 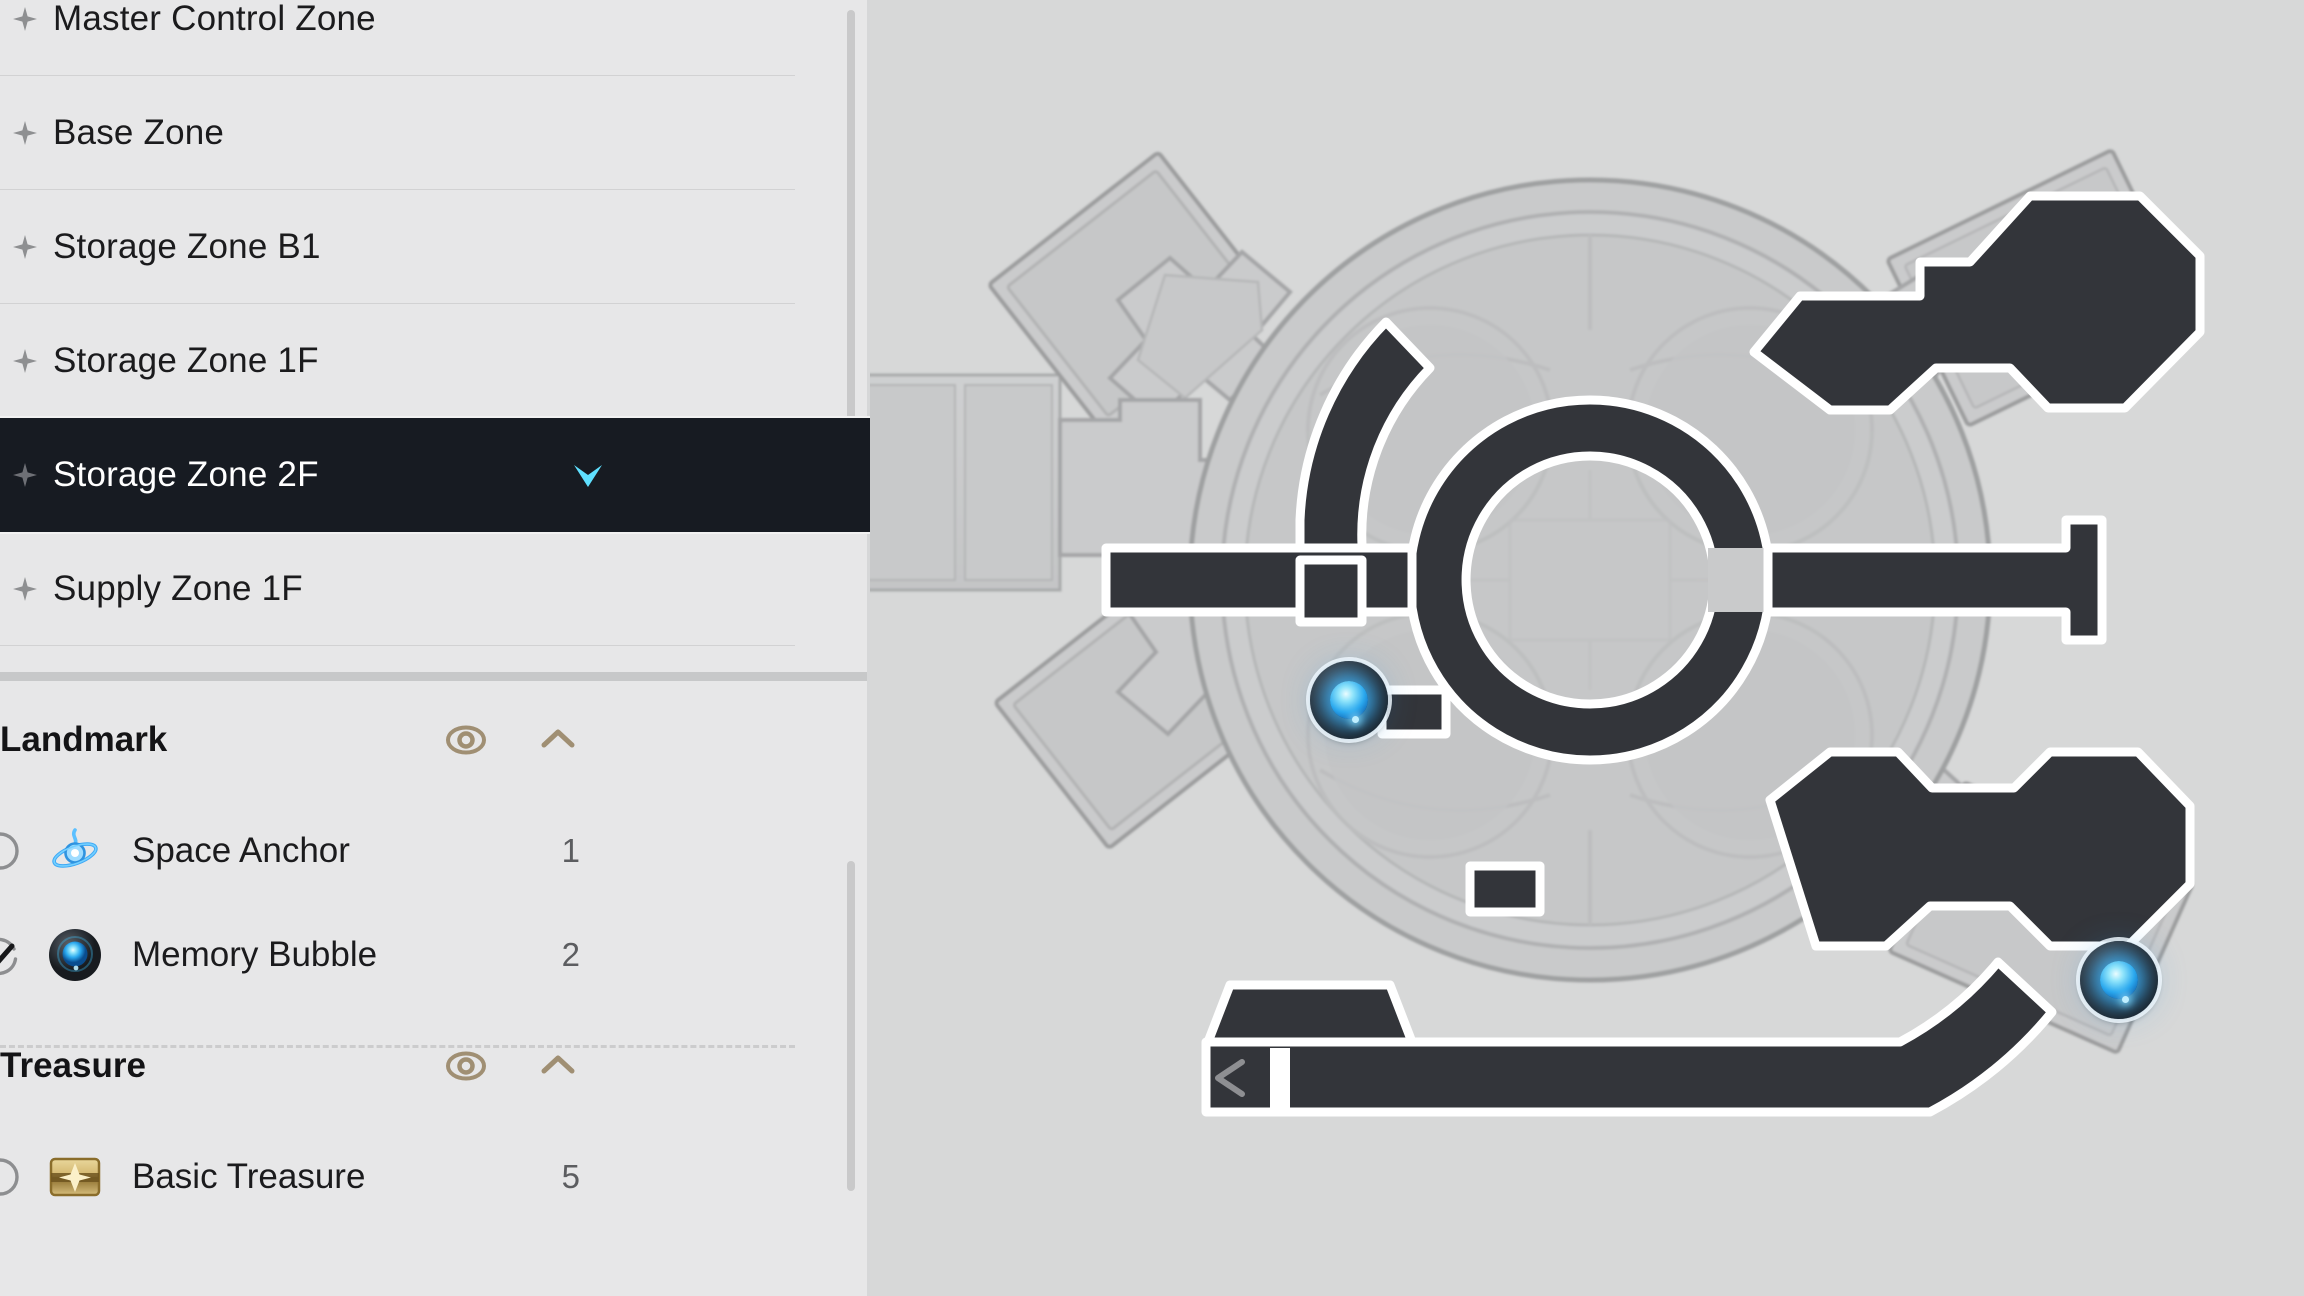 I want to click on filter-section-title: Treasure, so click(x=73, y=1065).